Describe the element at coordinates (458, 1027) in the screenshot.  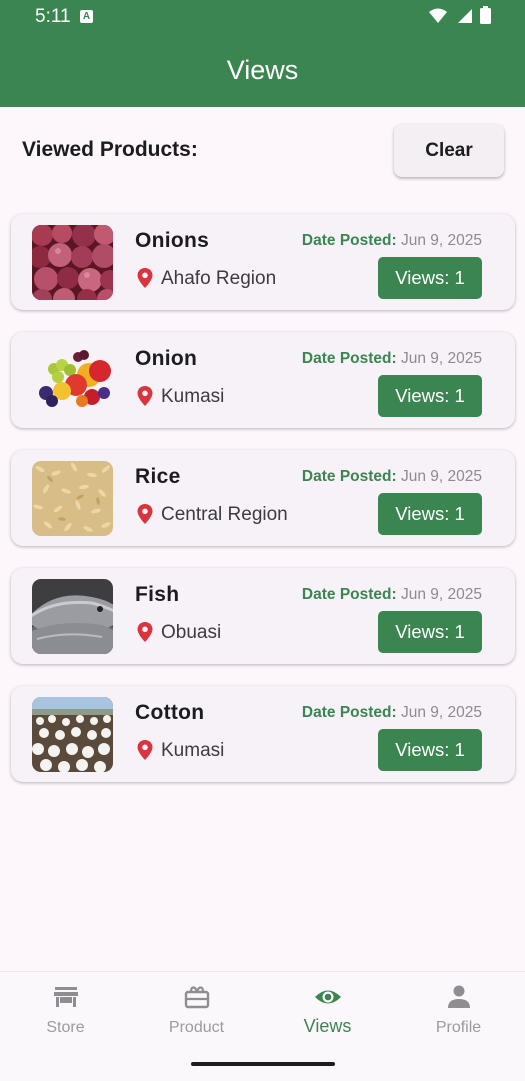
I see `nav-label: Profile` at that location.